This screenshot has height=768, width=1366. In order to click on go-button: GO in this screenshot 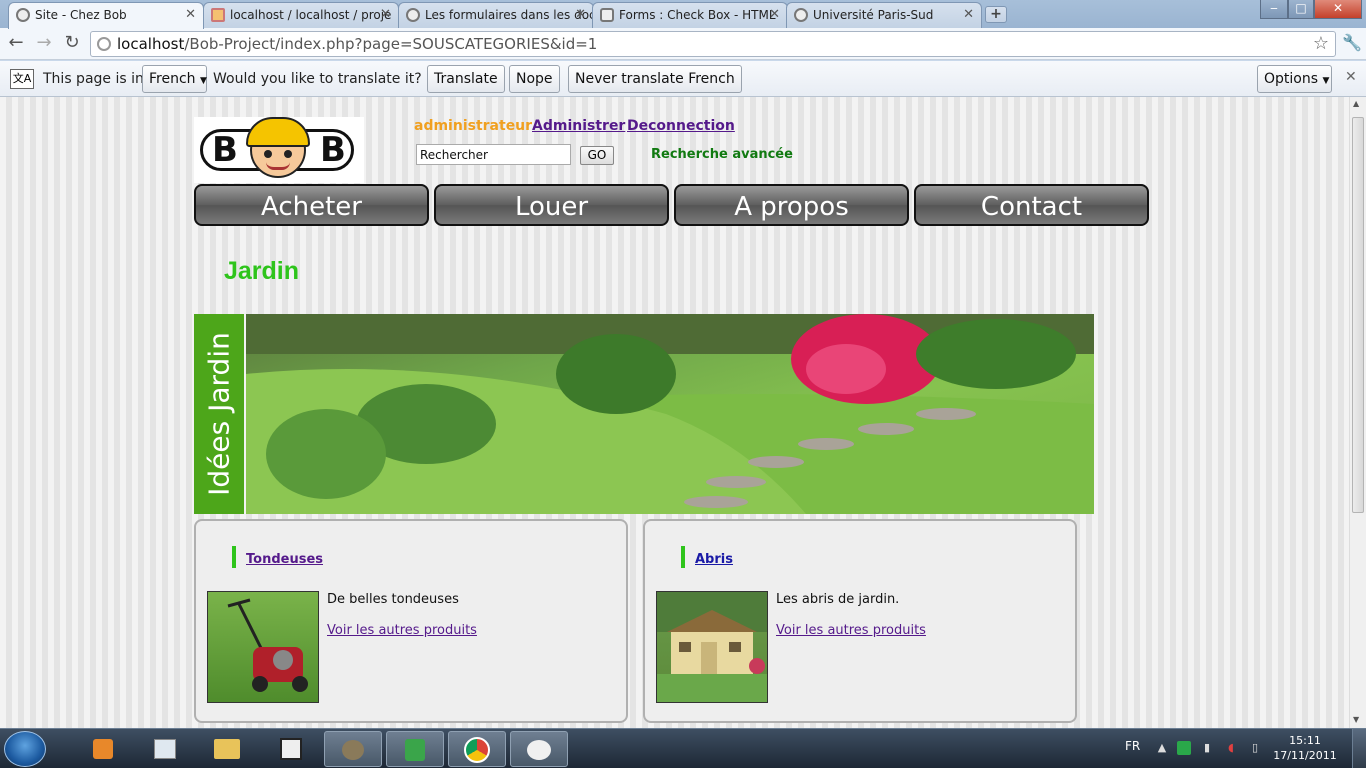, I will do `click(597, 155)`.